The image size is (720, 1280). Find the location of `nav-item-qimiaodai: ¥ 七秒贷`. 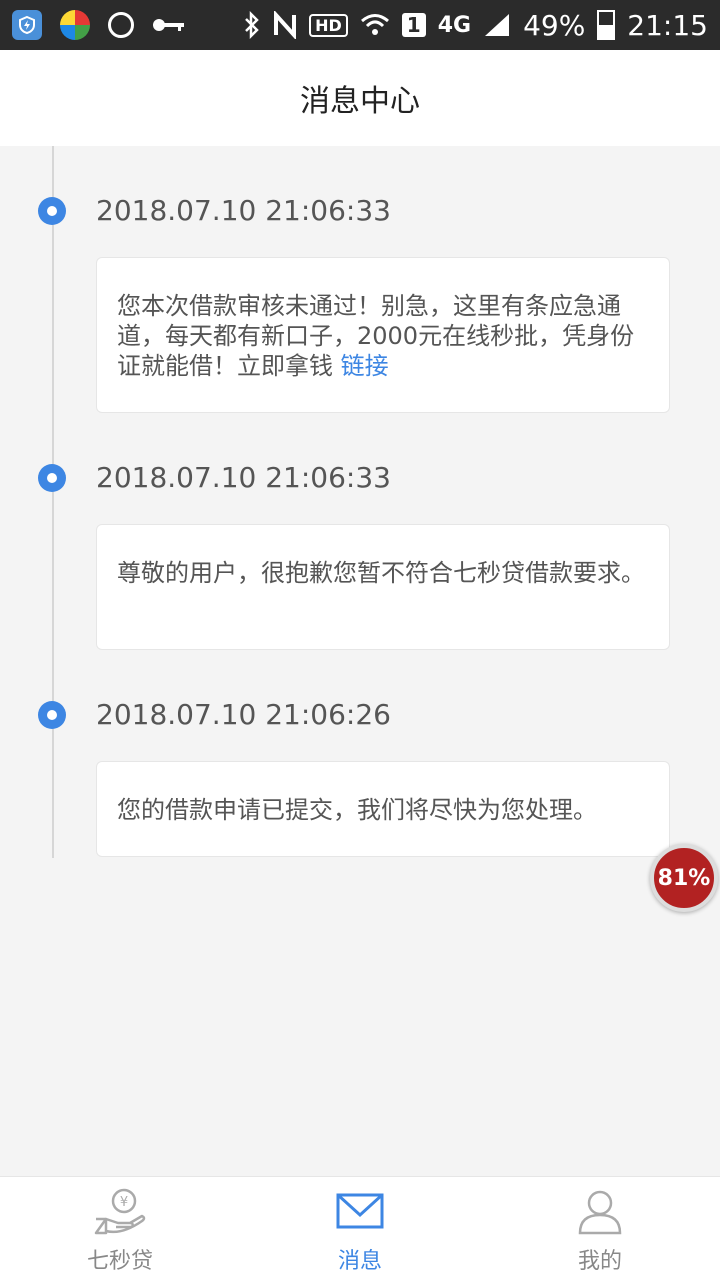

nav-item-qimiaodai: ¥ 七秒贷 is located at coordinates (120, 1228).